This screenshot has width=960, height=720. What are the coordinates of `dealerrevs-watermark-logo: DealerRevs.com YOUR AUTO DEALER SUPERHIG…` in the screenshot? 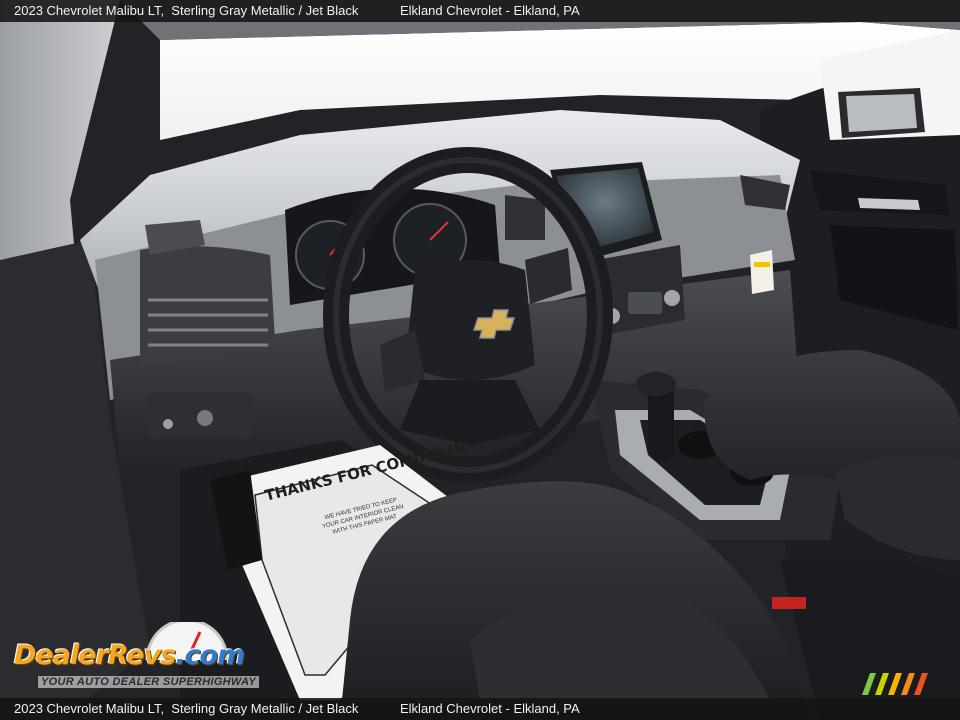 It's located at (140, 660).